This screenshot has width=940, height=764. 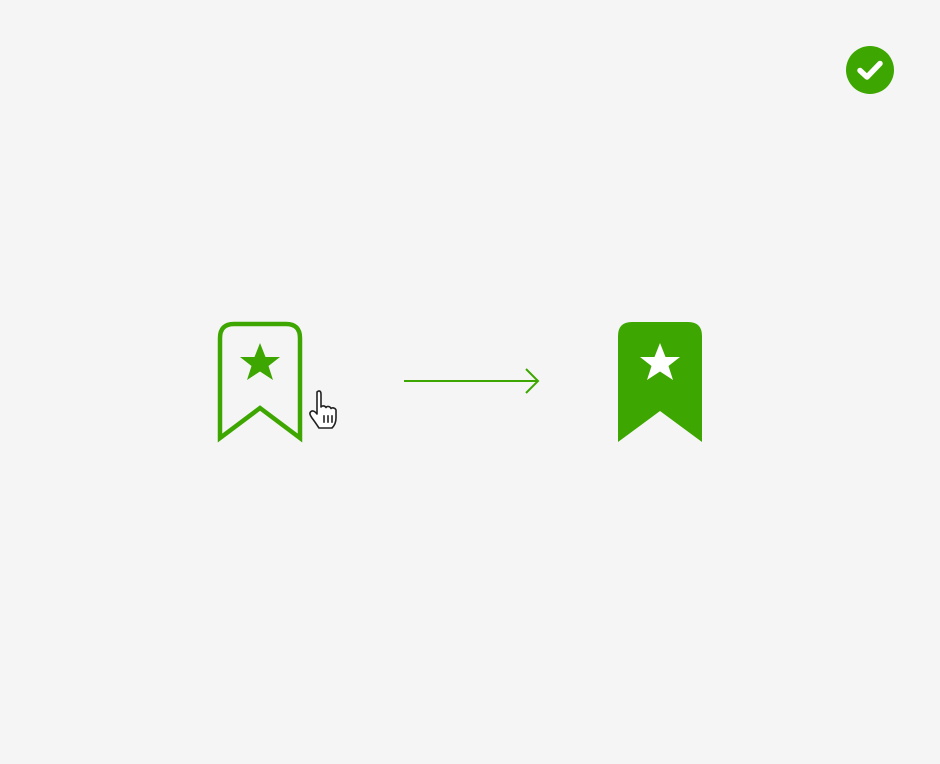 I want to click on arrow-right-icon, so click(x=472, y=381).